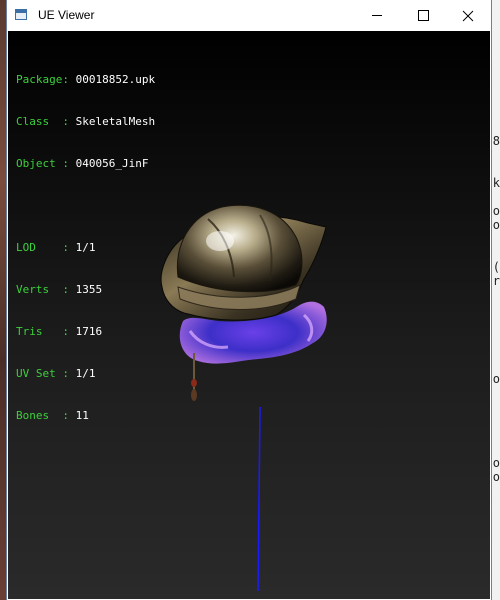  What do you see at coordinates (496, 267) in the screenshot?
I see `background-glyph: (` at bounding box center [496, 267].